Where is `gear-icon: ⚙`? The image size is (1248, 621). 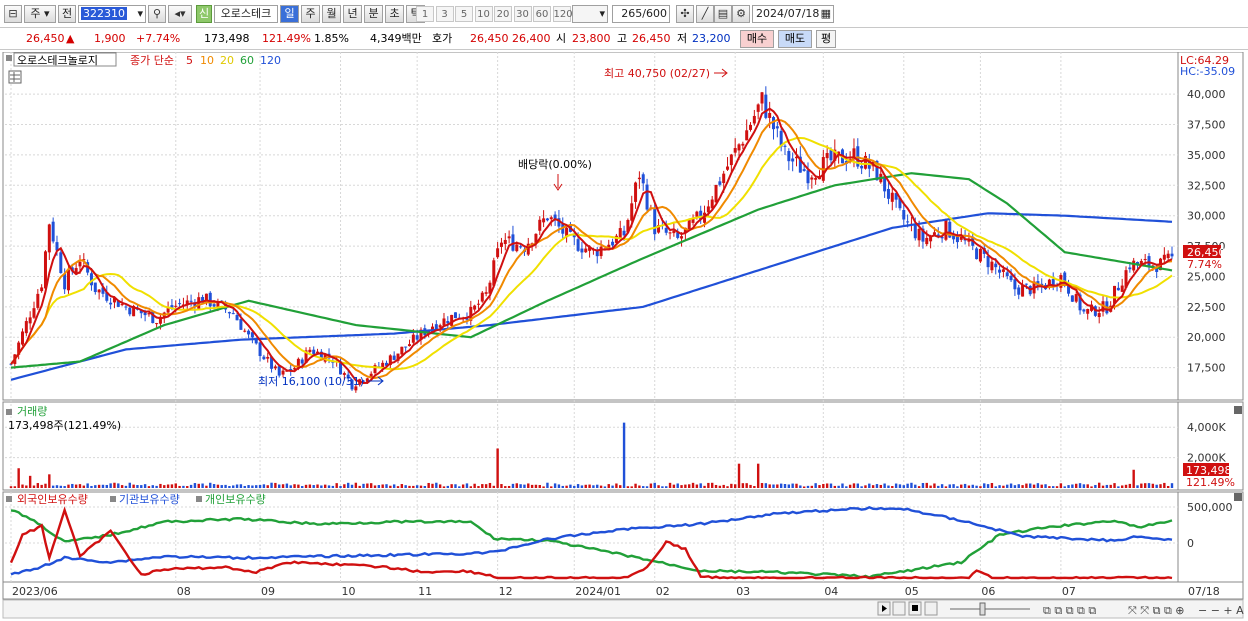 gear-icon: ⚙ is located at coordinates (741, 14).